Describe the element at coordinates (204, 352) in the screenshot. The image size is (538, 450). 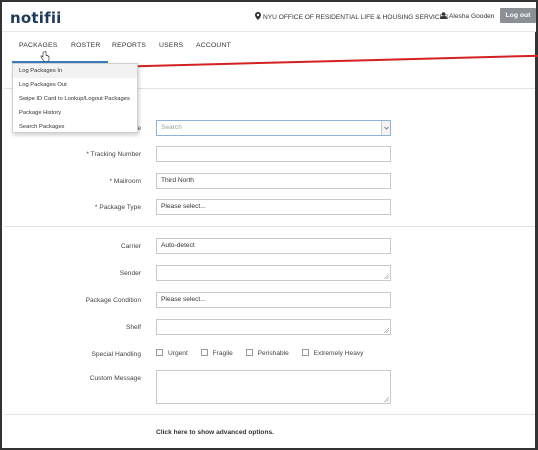
I see `checkbox-fragile` at that location.